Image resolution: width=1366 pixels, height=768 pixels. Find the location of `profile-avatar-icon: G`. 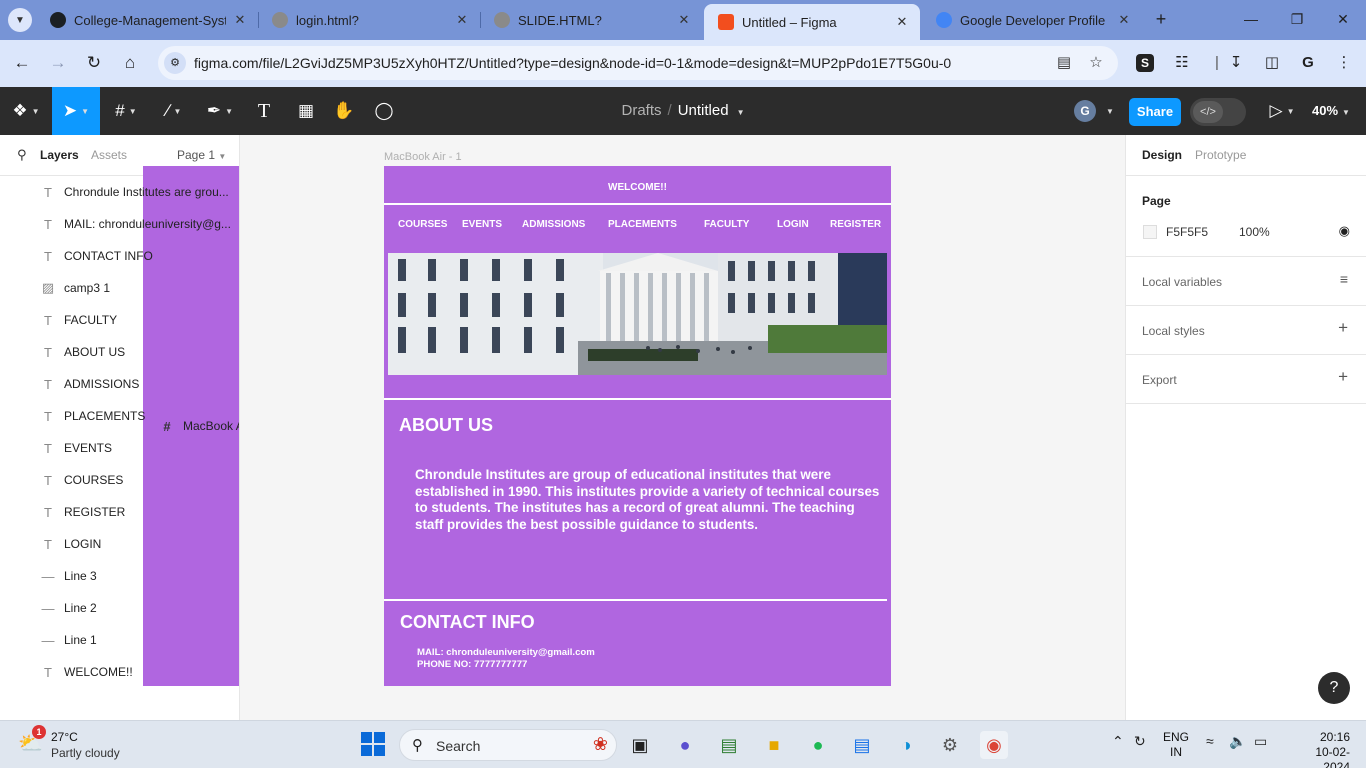

profile-avatar-icon: G is located at coordinates (1308, 63).